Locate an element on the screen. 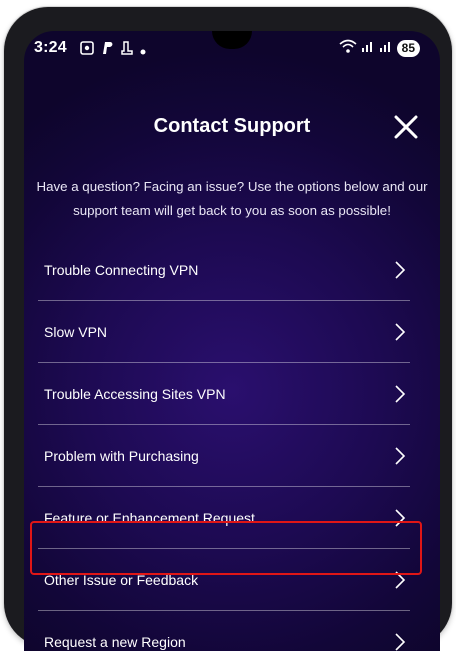 This screenshot has width=456, height=651. option-label: Feature or Enhancement Request is located at coordinates (149, 518).